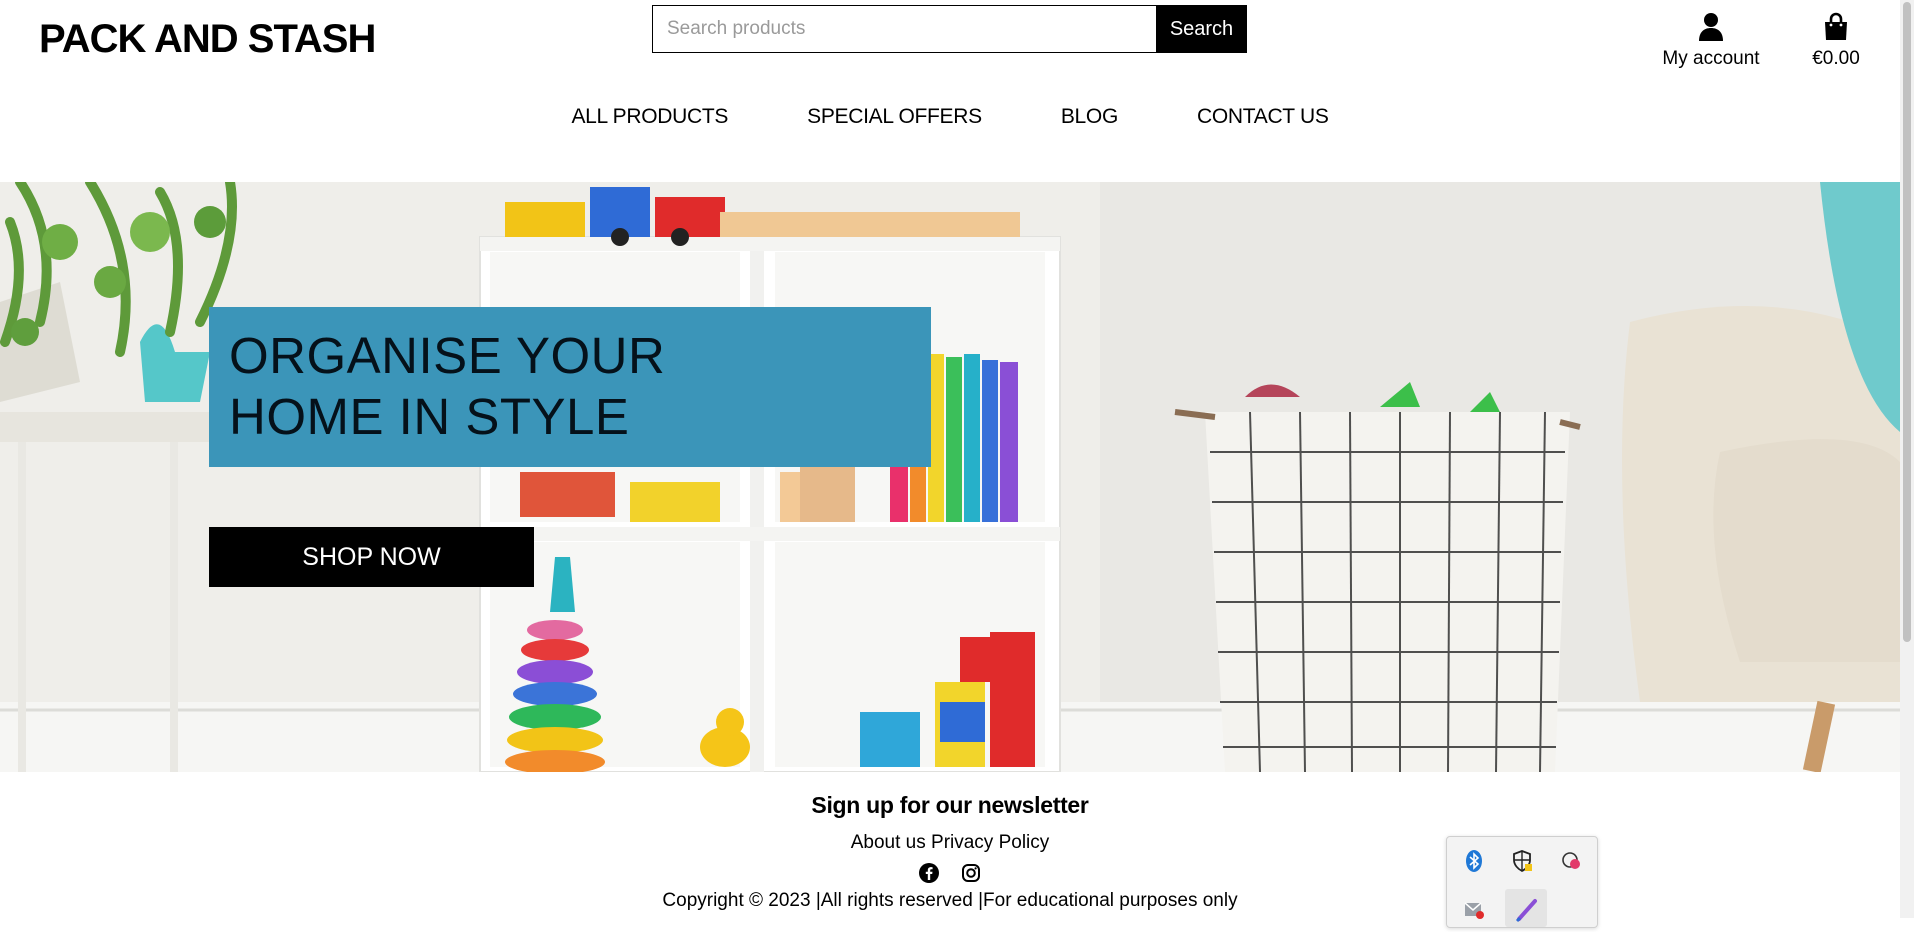 This screenshot has height=932, width=1914. Describe the element at coordinates (649, 117) in the screenshot. I see `nav-all-products: ALL PRODUCTS` at that location.